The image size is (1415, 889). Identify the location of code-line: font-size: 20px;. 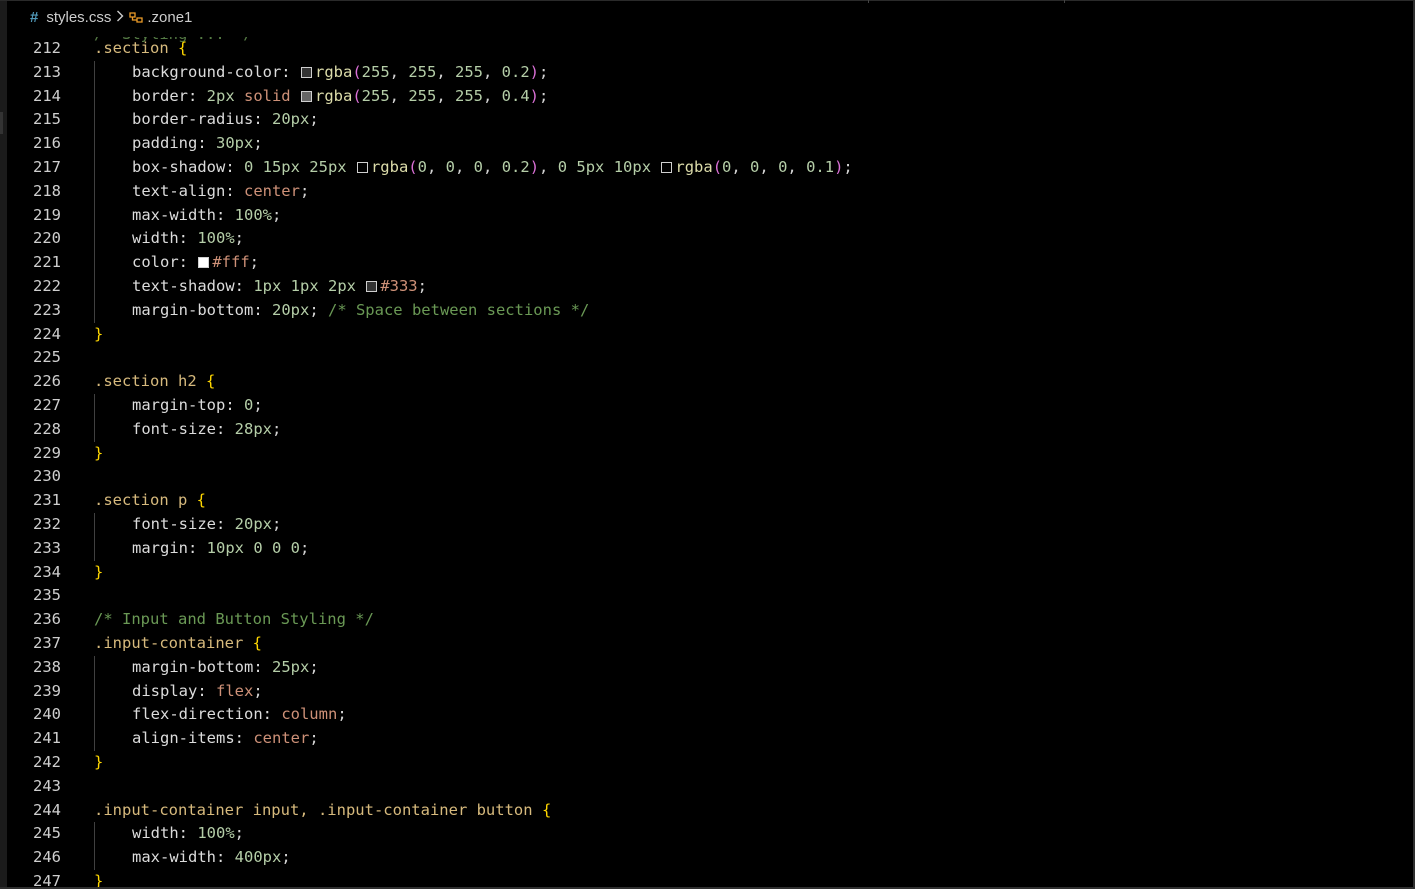
(206, 525).